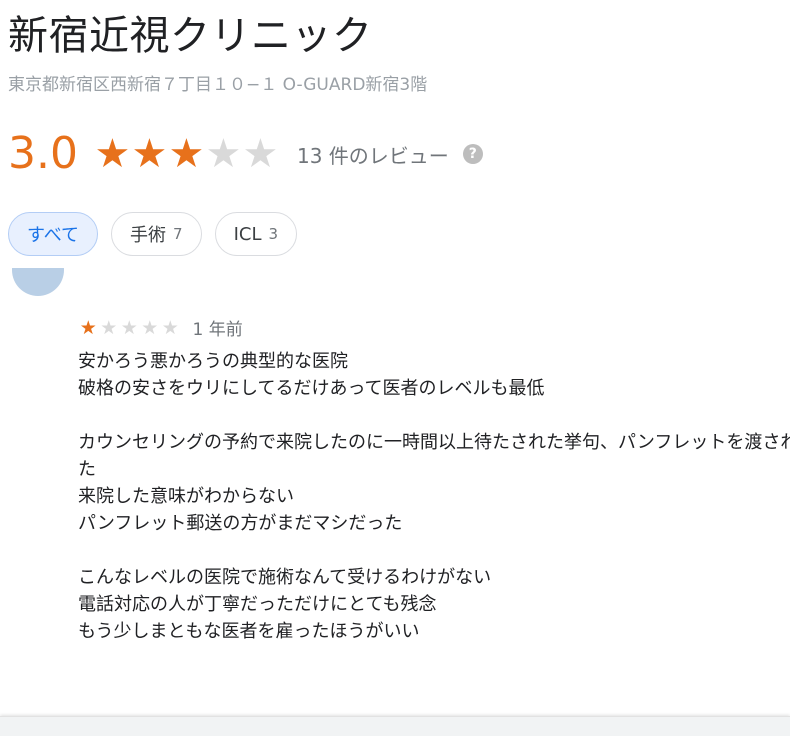 The width and height of the screenshot is (790, 736). I want to click on review-text-line: パンフレット郵送の方がまだマシだった, so click(240, 523).